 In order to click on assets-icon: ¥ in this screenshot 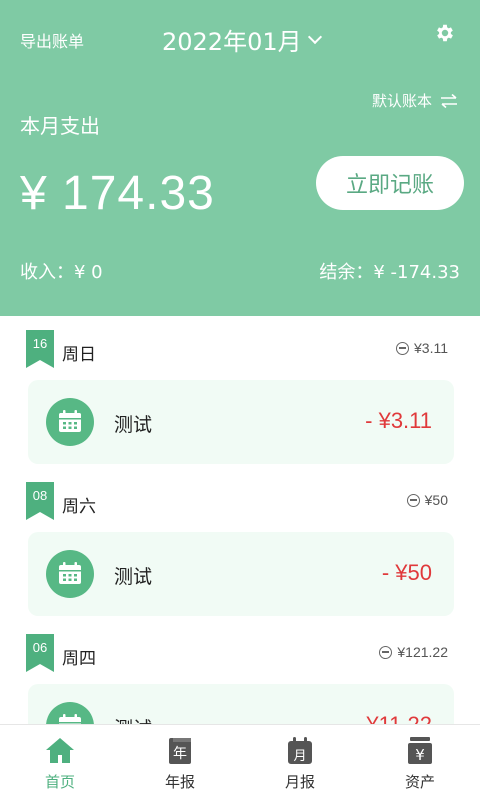, I will do `click(420, 750)`.